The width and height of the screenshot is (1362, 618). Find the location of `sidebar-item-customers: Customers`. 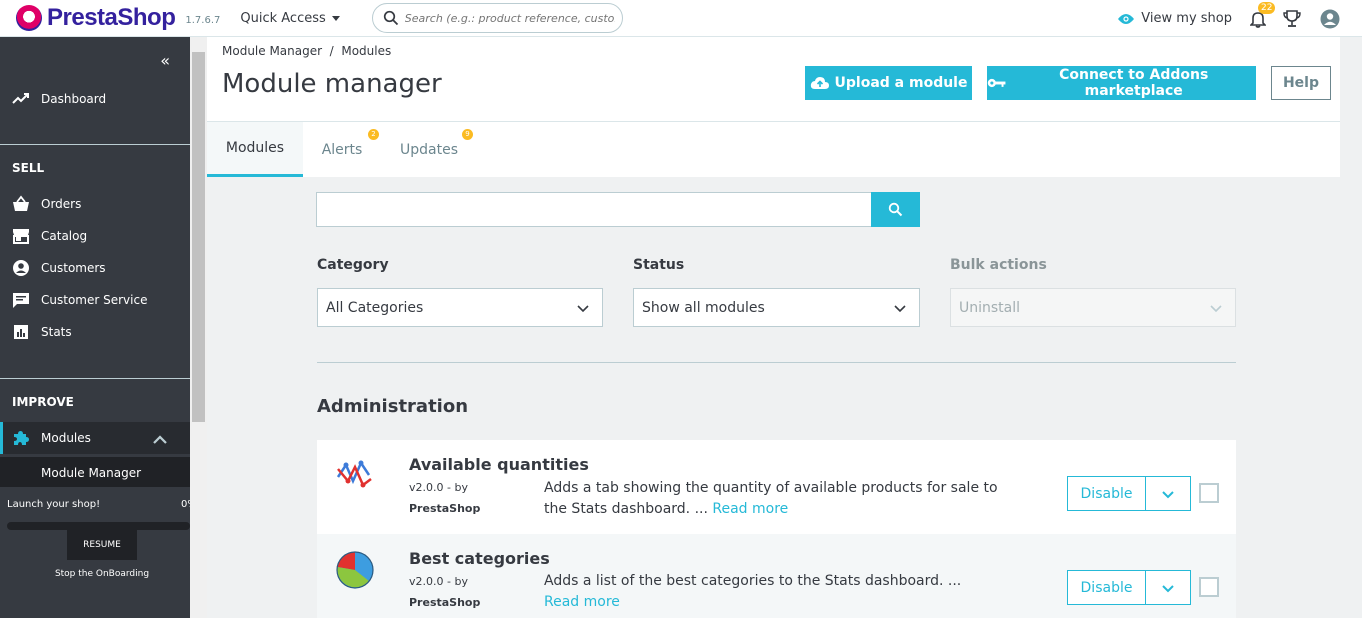

sidebar-item-customers: Customers is located at coordinates (95, 268).